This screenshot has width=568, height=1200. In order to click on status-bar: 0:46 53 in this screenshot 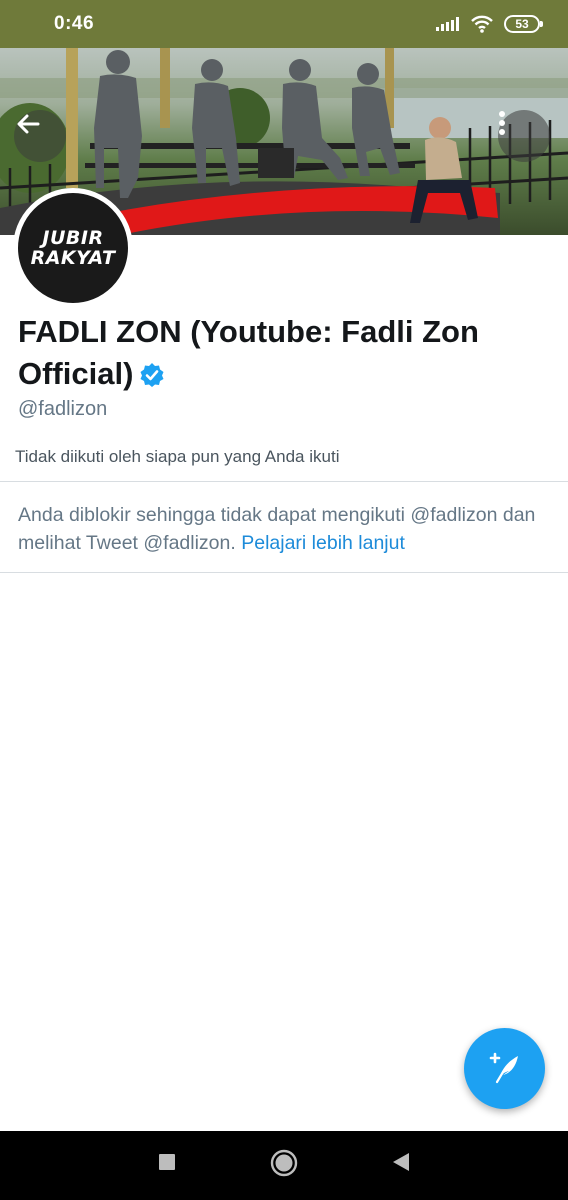, I will do `click(284, 24)`.